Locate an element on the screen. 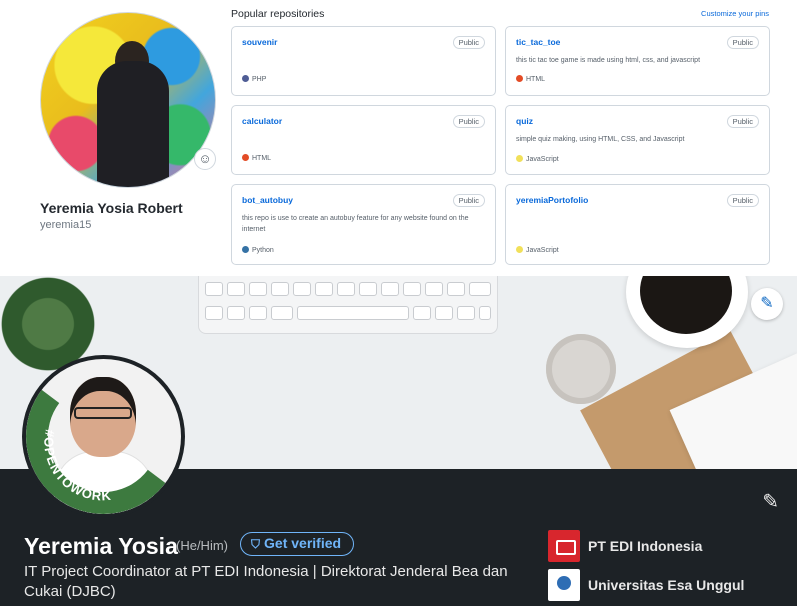 The height and width of the screenshot is (606, 797). language-label: Python is located at coordinates (263, 250).